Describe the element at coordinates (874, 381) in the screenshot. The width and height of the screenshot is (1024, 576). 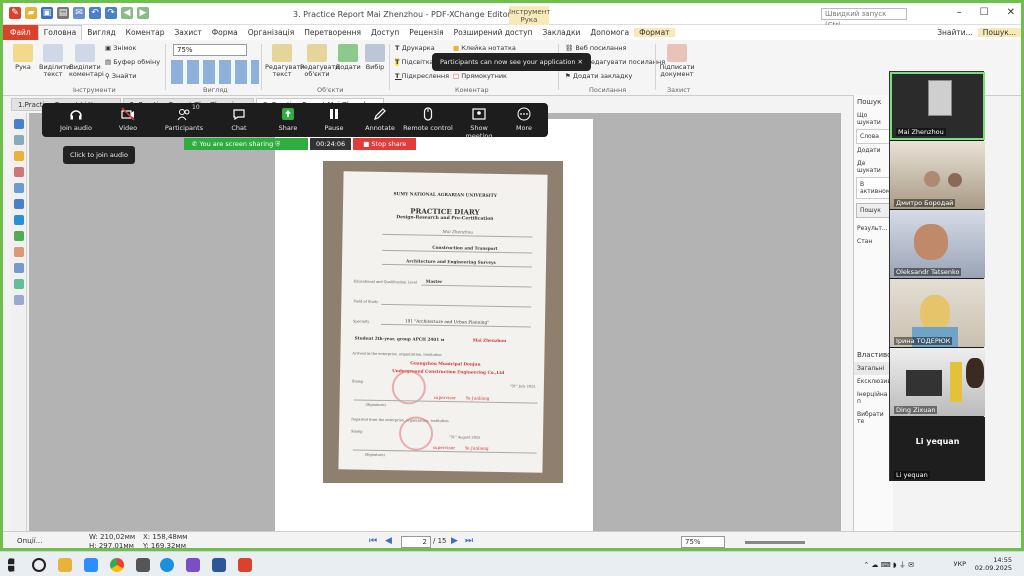
I see `properties-exclusive: Ексклюзивн` at that location.